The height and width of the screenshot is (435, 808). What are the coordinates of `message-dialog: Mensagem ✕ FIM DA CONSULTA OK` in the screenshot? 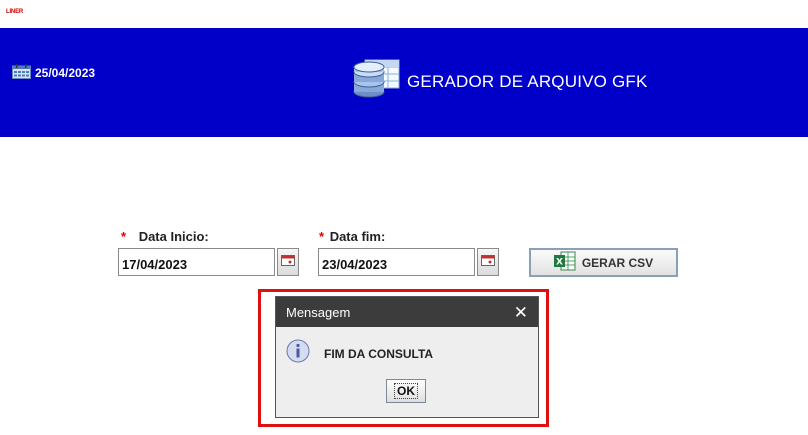 It's located at (407, 357).